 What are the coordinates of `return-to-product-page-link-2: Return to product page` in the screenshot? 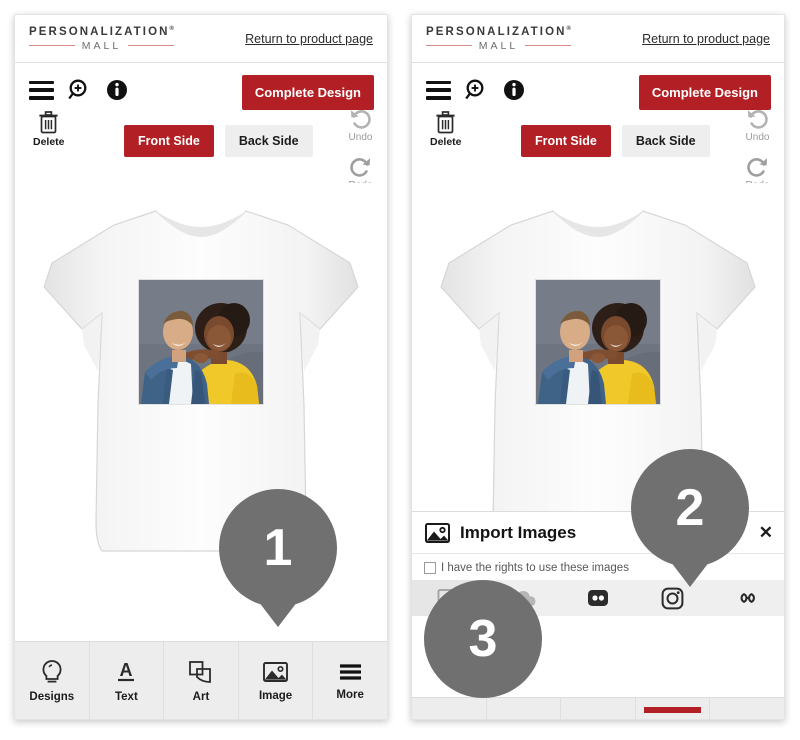 It's located at (706, 39).